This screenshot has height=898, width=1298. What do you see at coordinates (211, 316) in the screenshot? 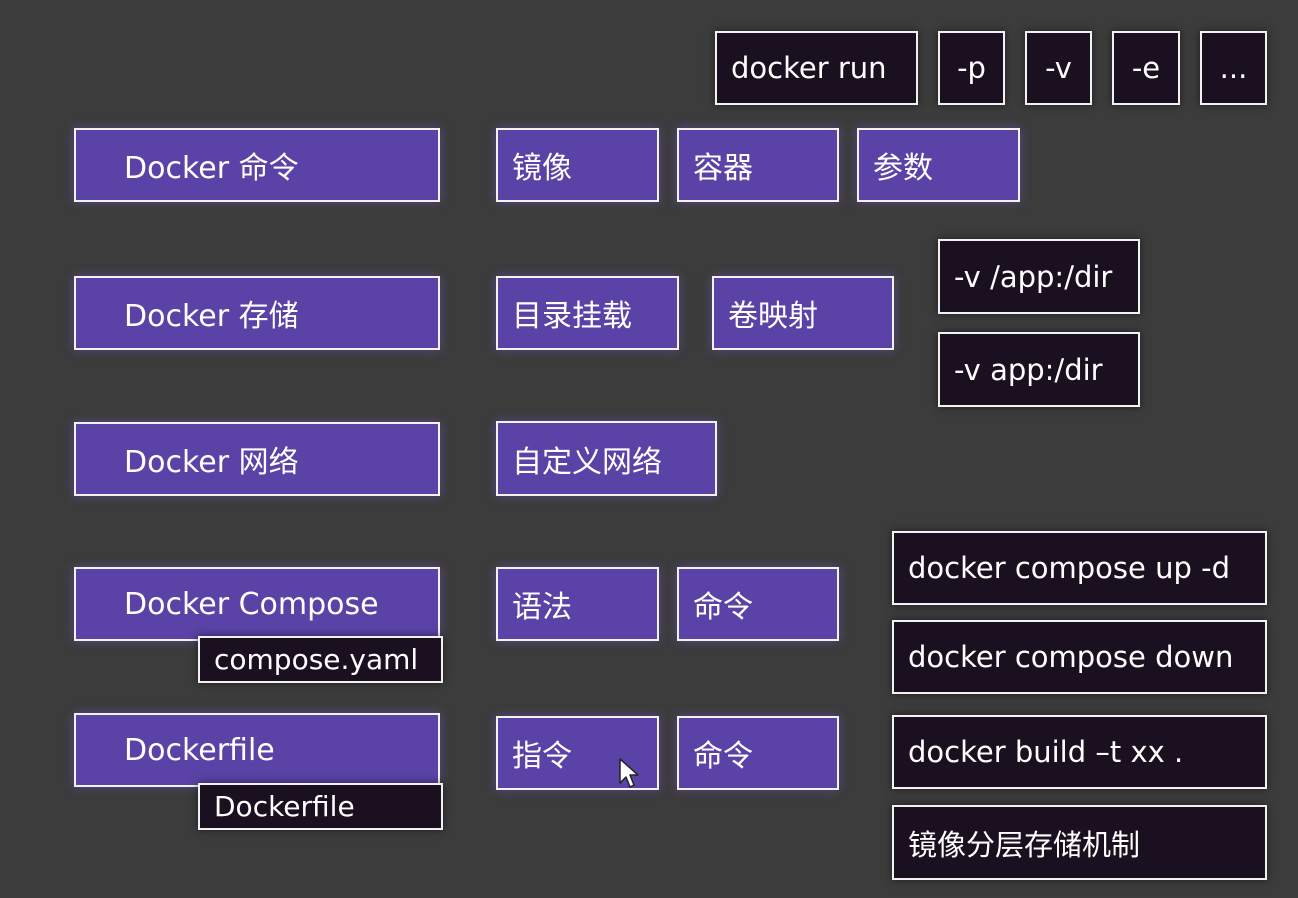
I see `docker-storage-label: Docker 存储` at bounding box center [211, 316].